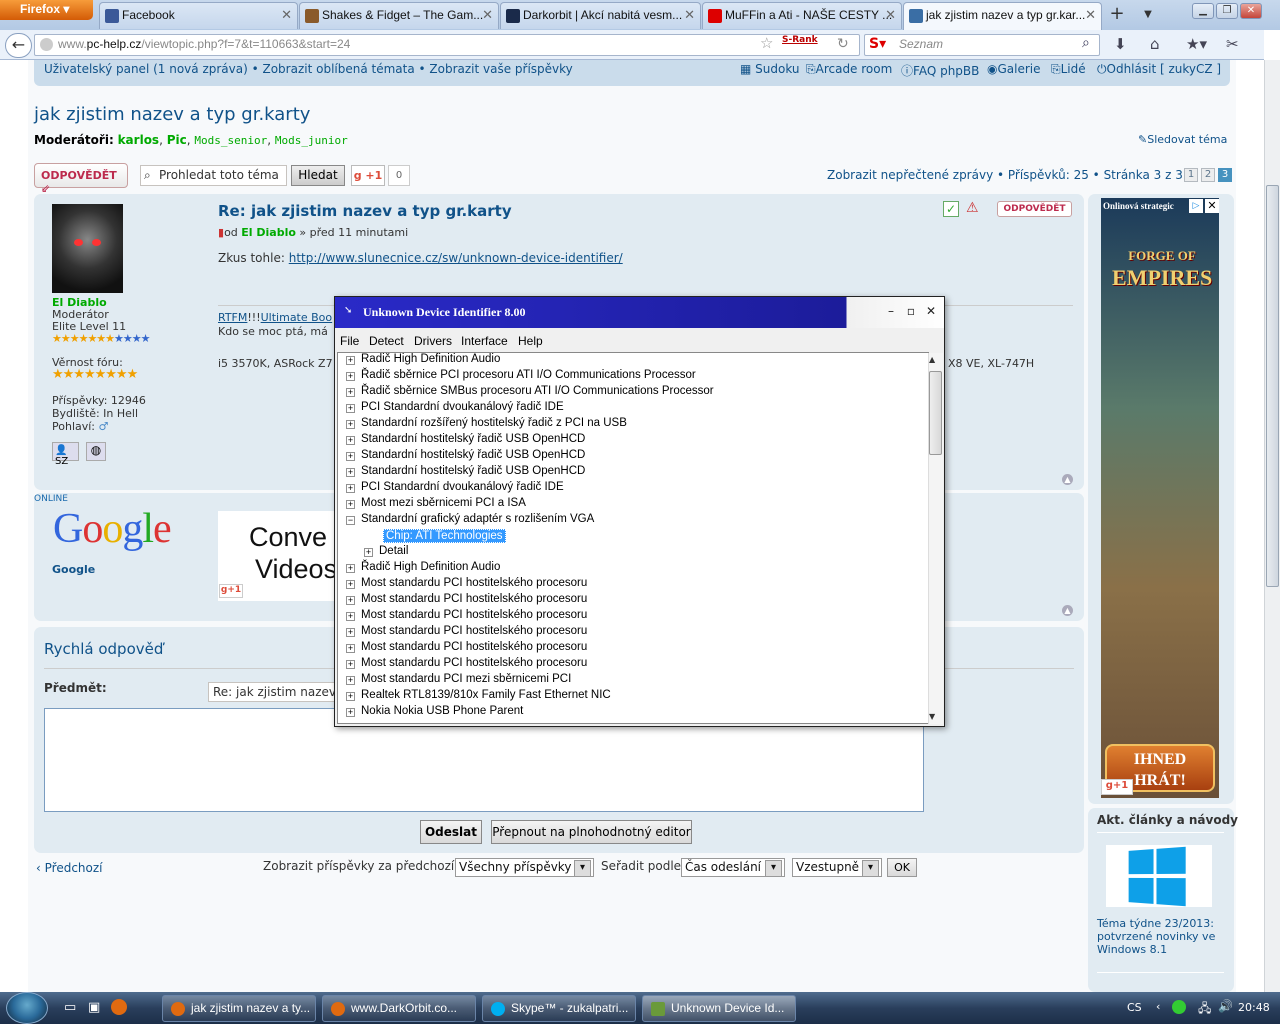 Image resolution: width=1280 pixels, height=1024 pixels. I want to click on quote-reply-button: ODPOVĚDĚT, so click(1034, 209).